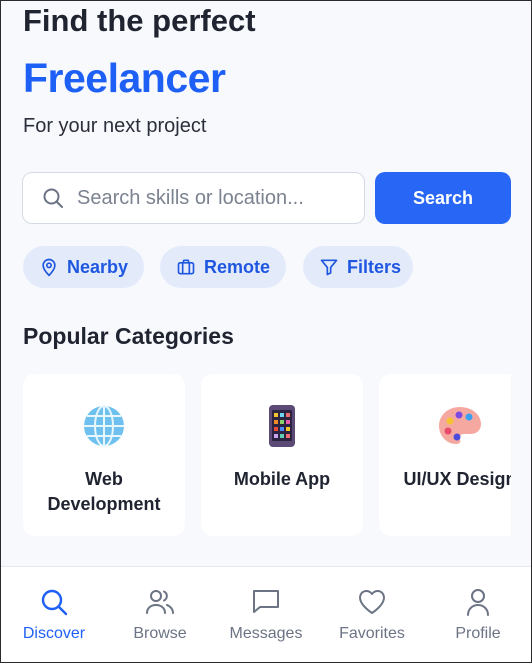 The width and height of the screenshot is (532, 663). I want to click on globe-icon, so click(104, 426).